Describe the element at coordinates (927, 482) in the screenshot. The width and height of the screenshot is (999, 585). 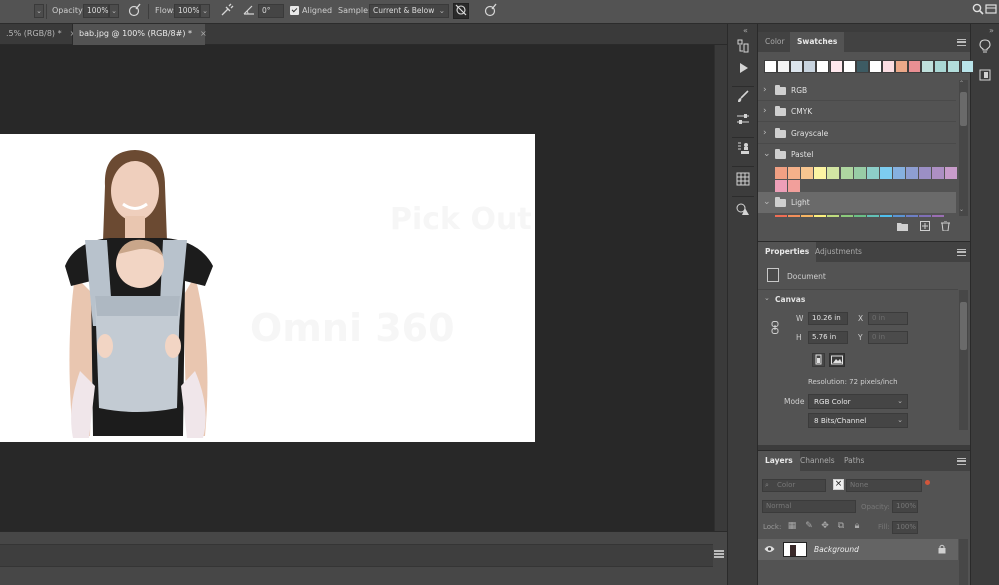
I see `filter-toggle-icon` at that location.